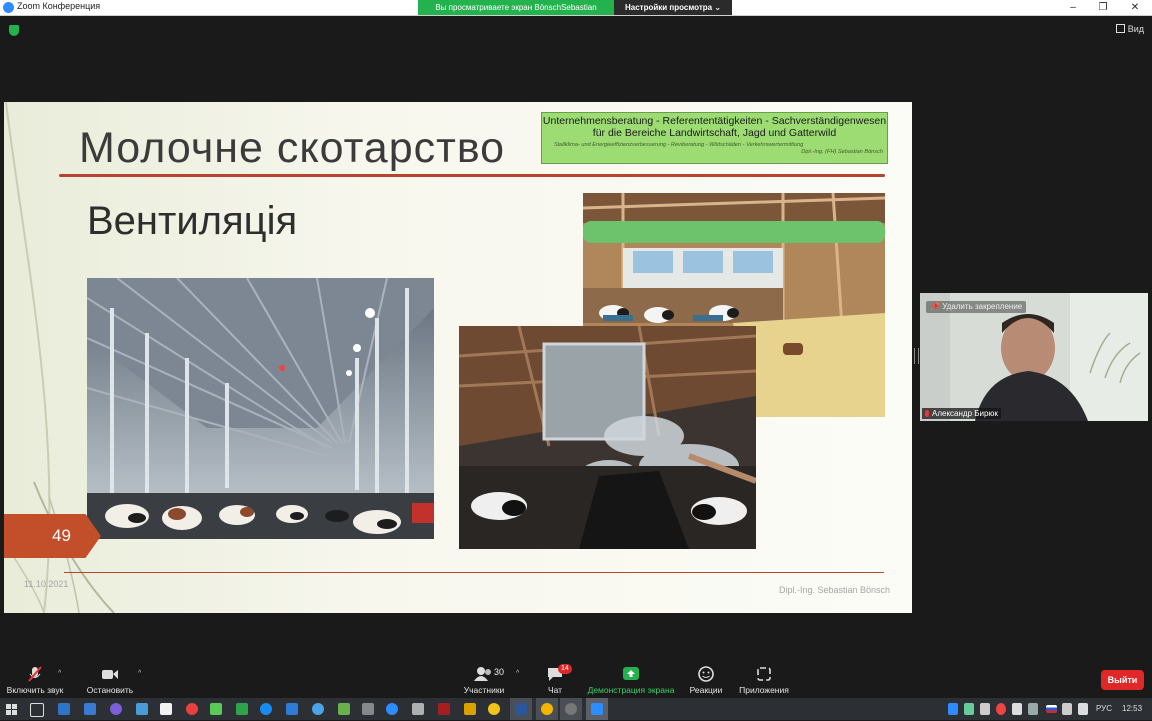  Describe the element at coordinates (1083, 709) in the screenshot. I see `wifi-icon` at that location.